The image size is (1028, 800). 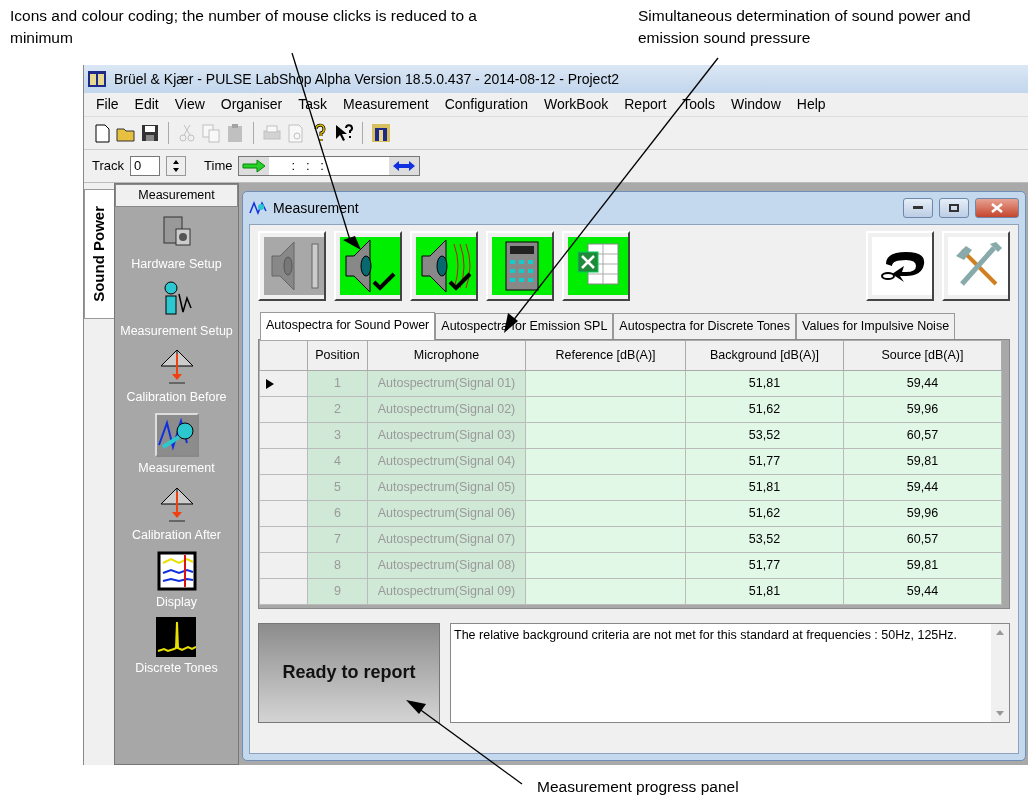 What do you see at coordinates (307, 166) in the screenshot?
I see `time-value: :` at bounding box center [307, 166].